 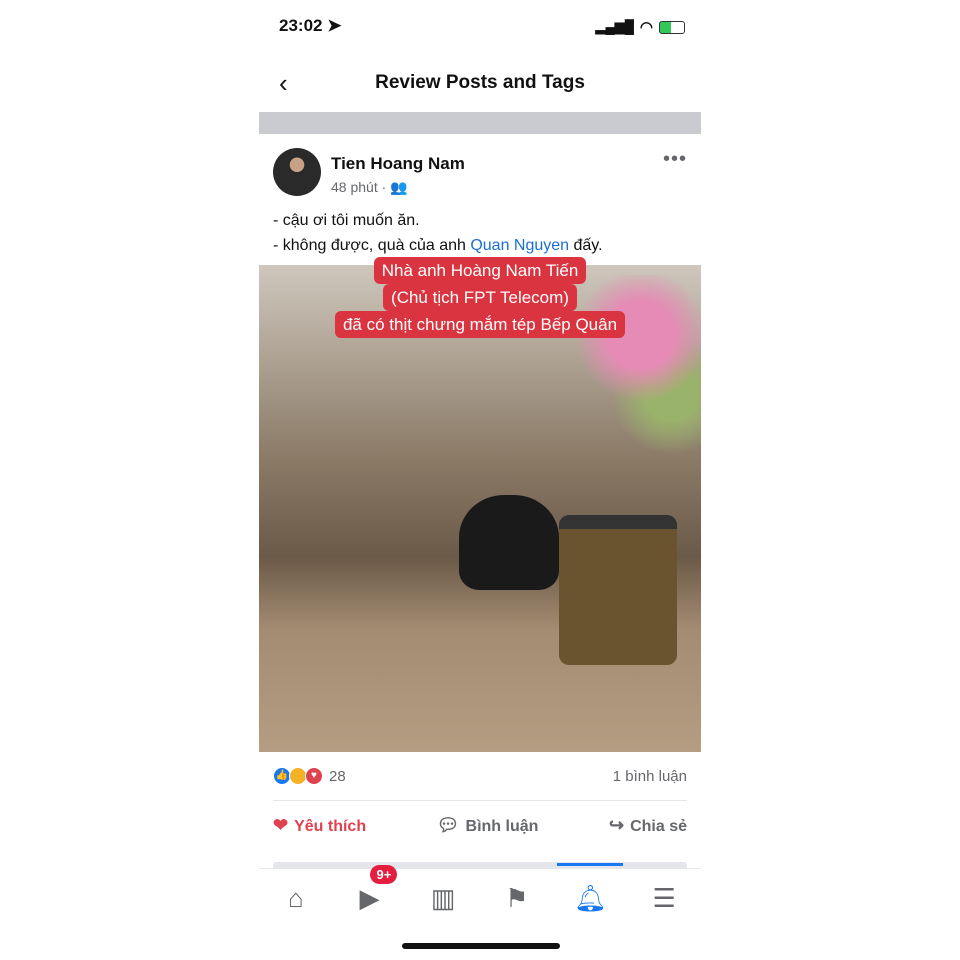 I want to click on nav-header: ‹ Review Posts and Tags, so click(x=480, y=83).